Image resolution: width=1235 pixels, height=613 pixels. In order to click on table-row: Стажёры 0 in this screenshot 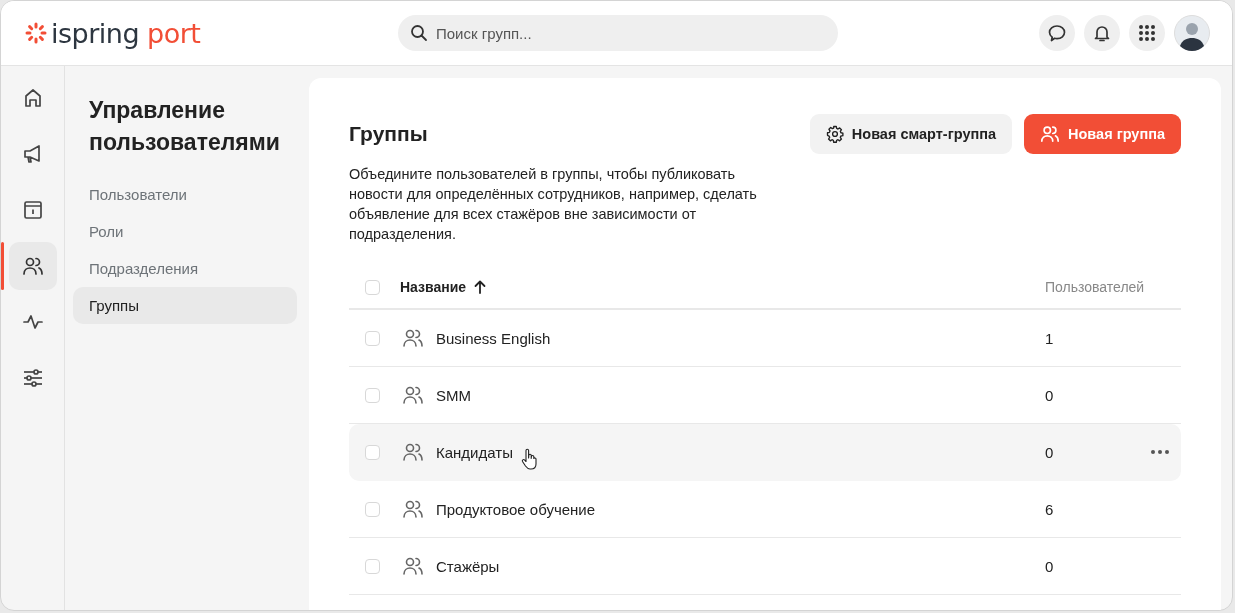, I will do `click(765, 566)`.